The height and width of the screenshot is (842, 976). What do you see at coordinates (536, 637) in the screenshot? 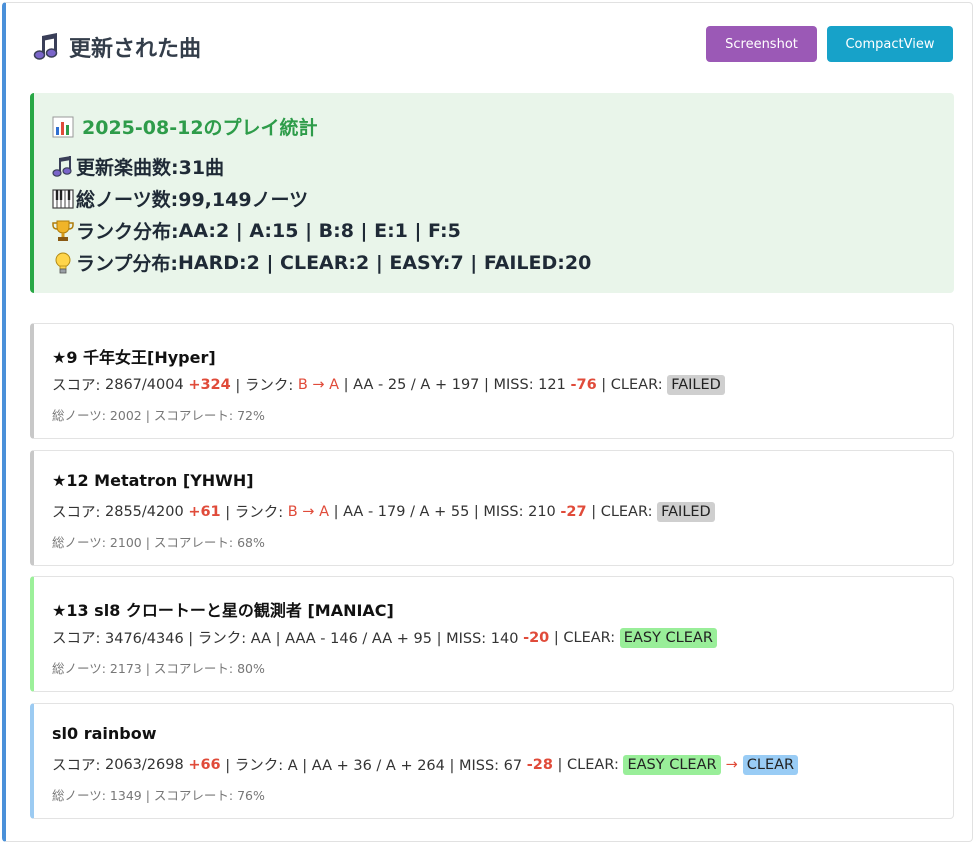
I see `miss-diff: -20` at bounding box center [536, 637].